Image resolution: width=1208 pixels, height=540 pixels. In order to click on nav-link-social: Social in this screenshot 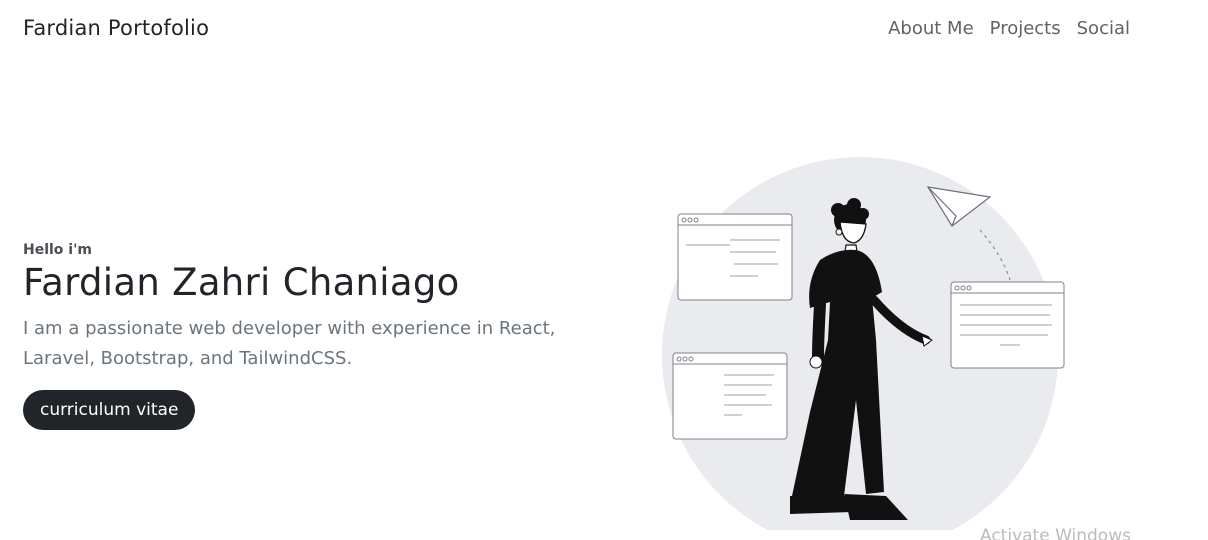, I will do `click(1103, 28)`.